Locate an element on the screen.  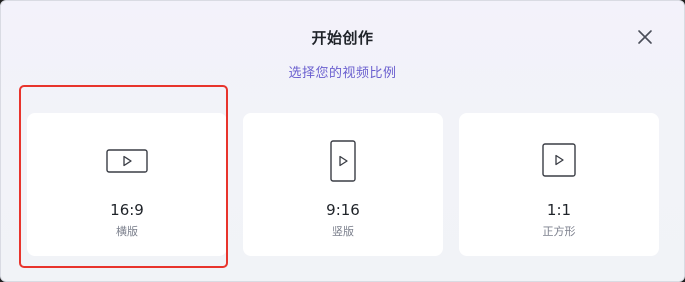
play-landscape-icon is located at coordinates (127, 161).